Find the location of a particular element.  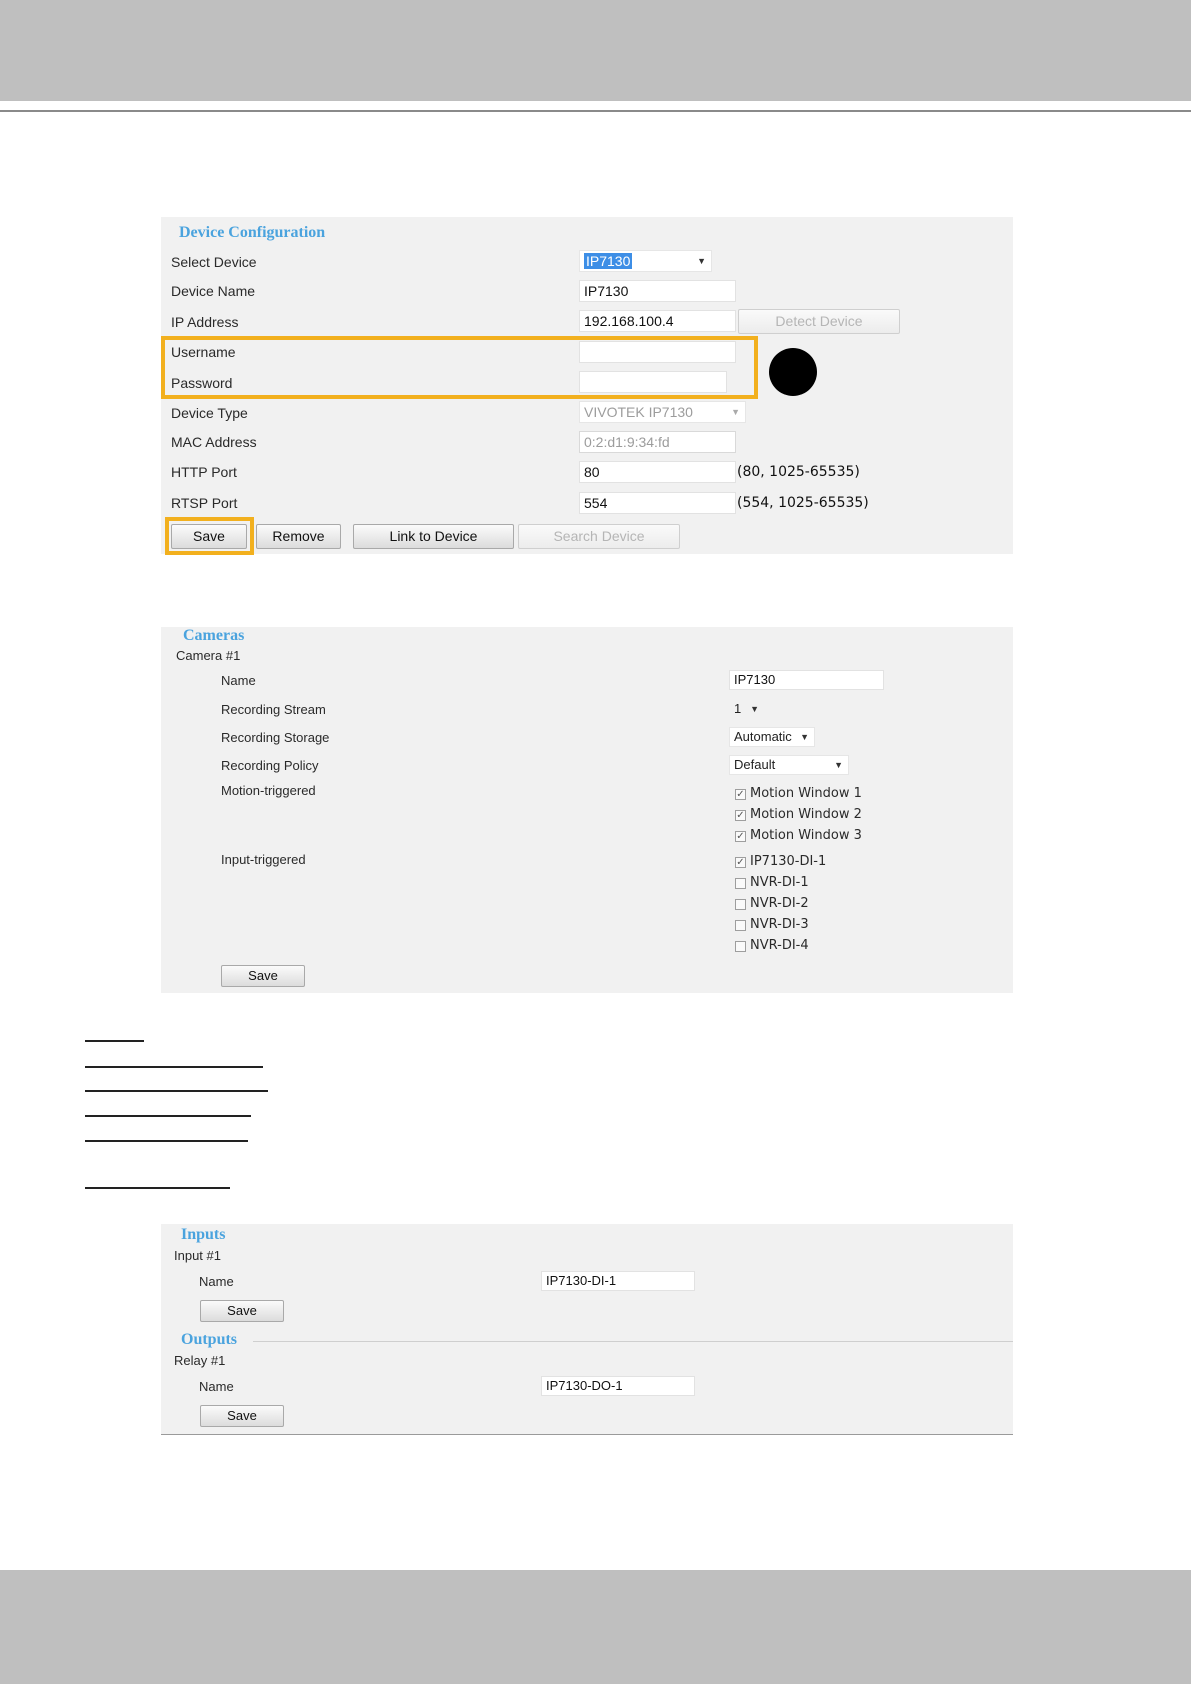

recording-stream-label: Recording Stream is located at coordinates (273, 709).